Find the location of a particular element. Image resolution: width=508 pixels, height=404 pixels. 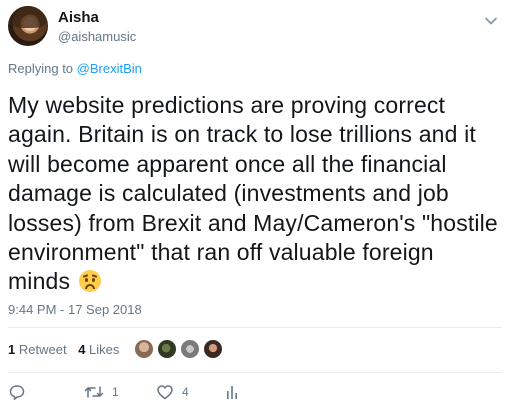

likes-stat: 4 Likes is located at coordinates (98, 349).